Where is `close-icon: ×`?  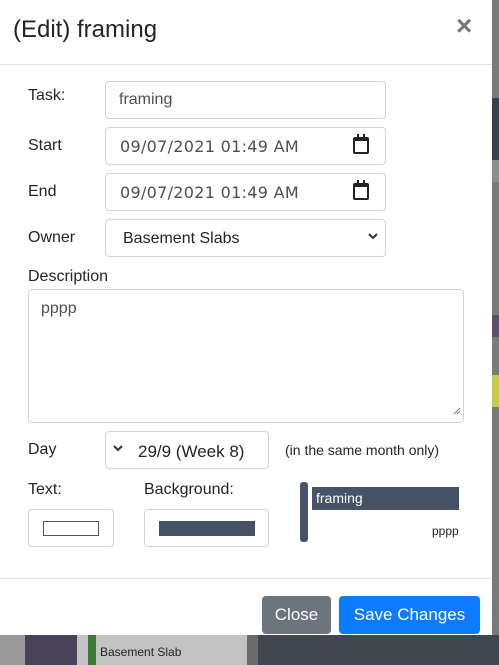 close-icon: × is located at coordinates (464, 26).